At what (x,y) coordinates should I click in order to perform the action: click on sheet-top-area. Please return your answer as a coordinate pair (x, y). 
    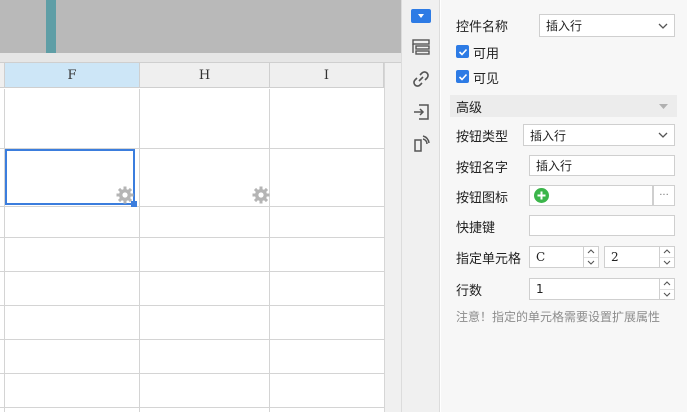
    Looking at the image, I should click on (200, 26).